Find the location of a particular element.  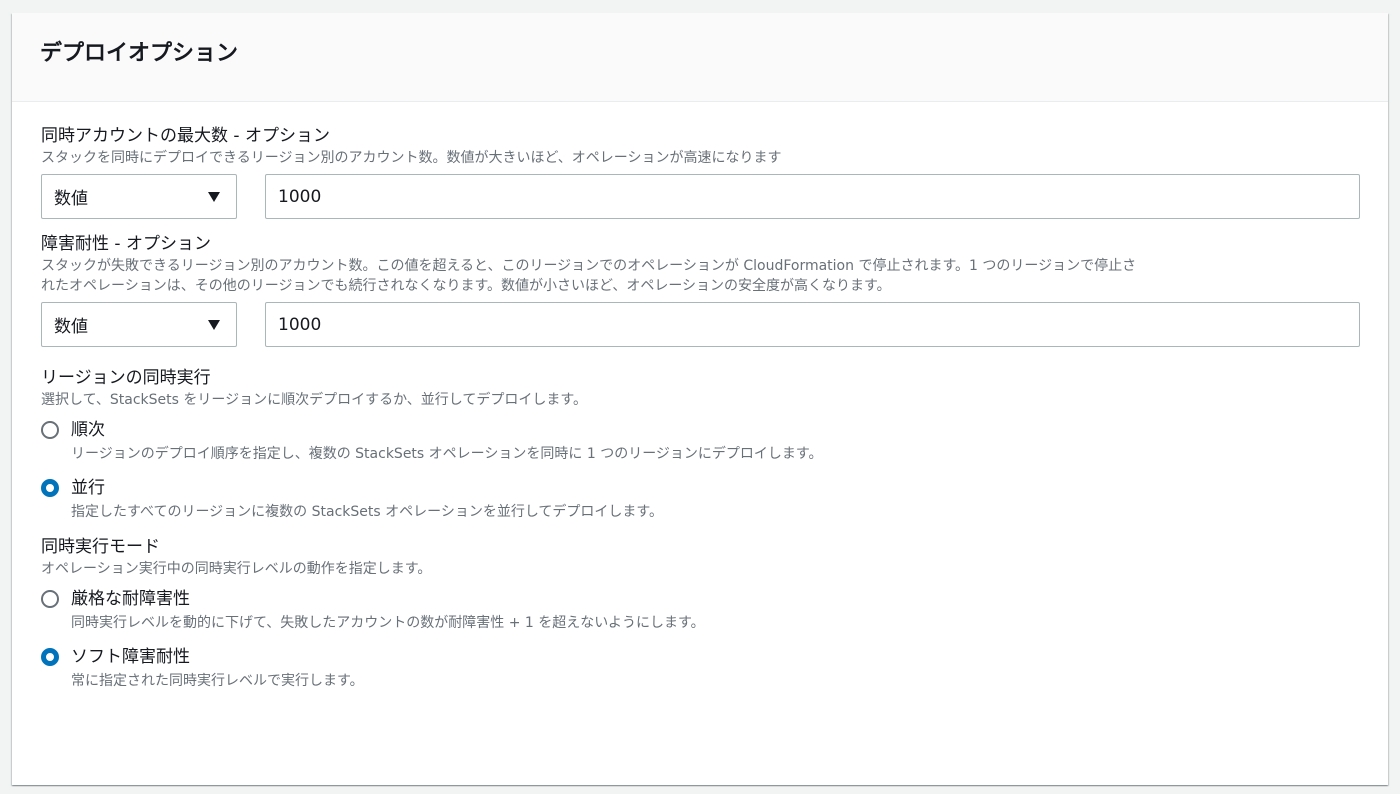

radio-label-soft-tolerance: ソフト障害耐性 is located at coordinates (130, 657).